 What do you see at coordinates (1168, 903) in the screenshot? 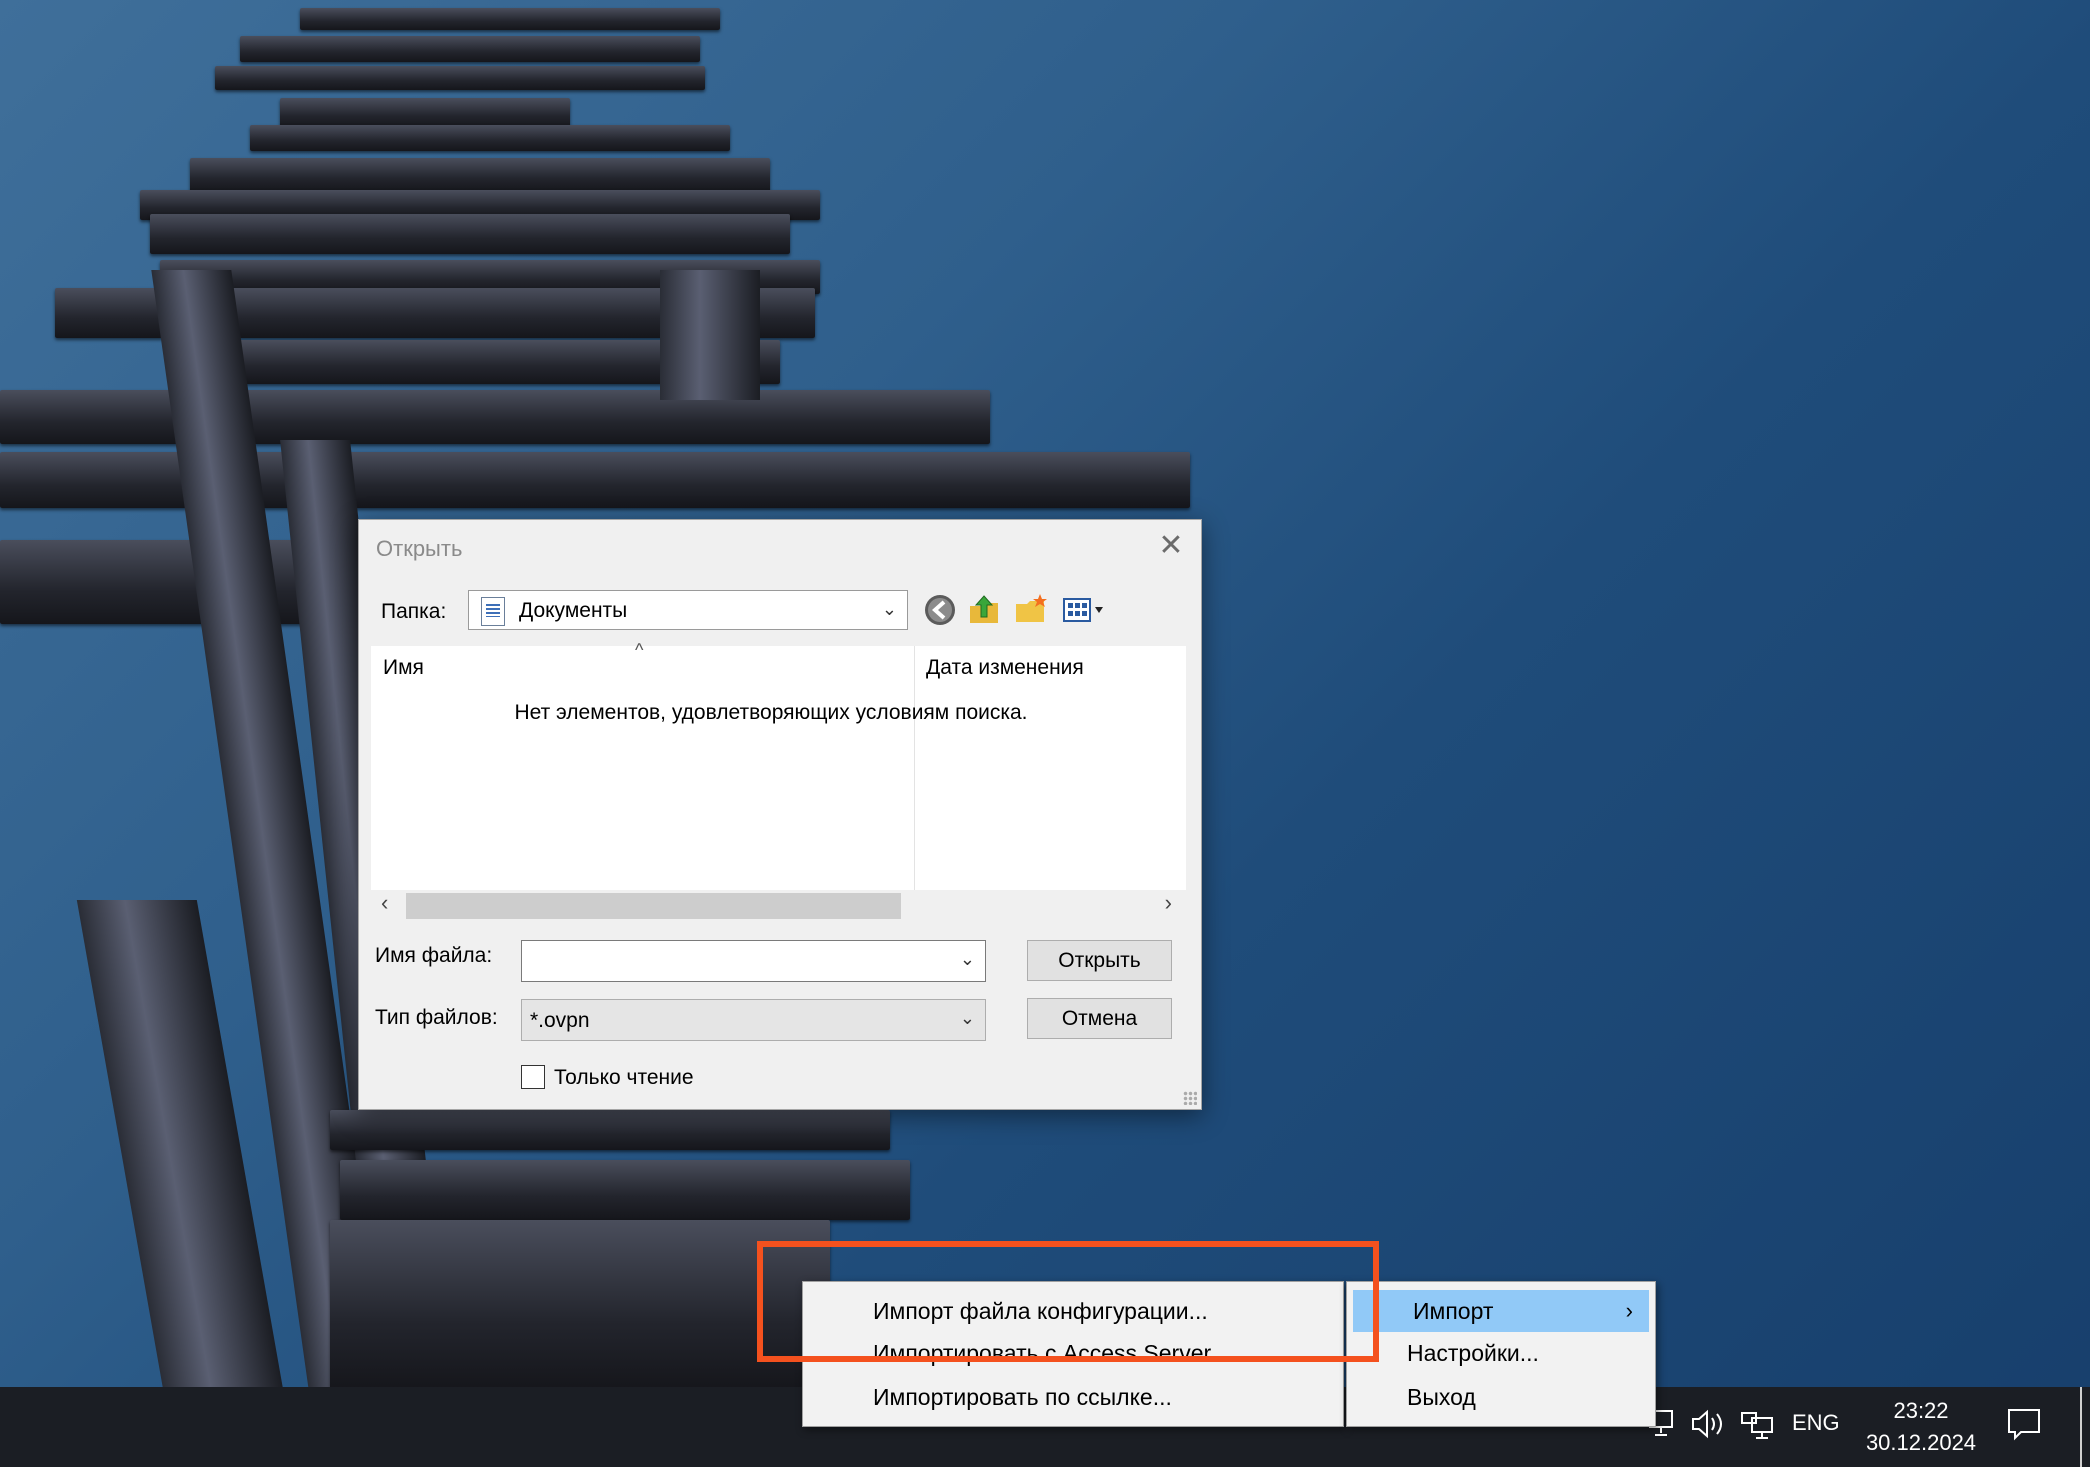
I see `scroll-right-icon: ›` at bounding box center [1168, 903].